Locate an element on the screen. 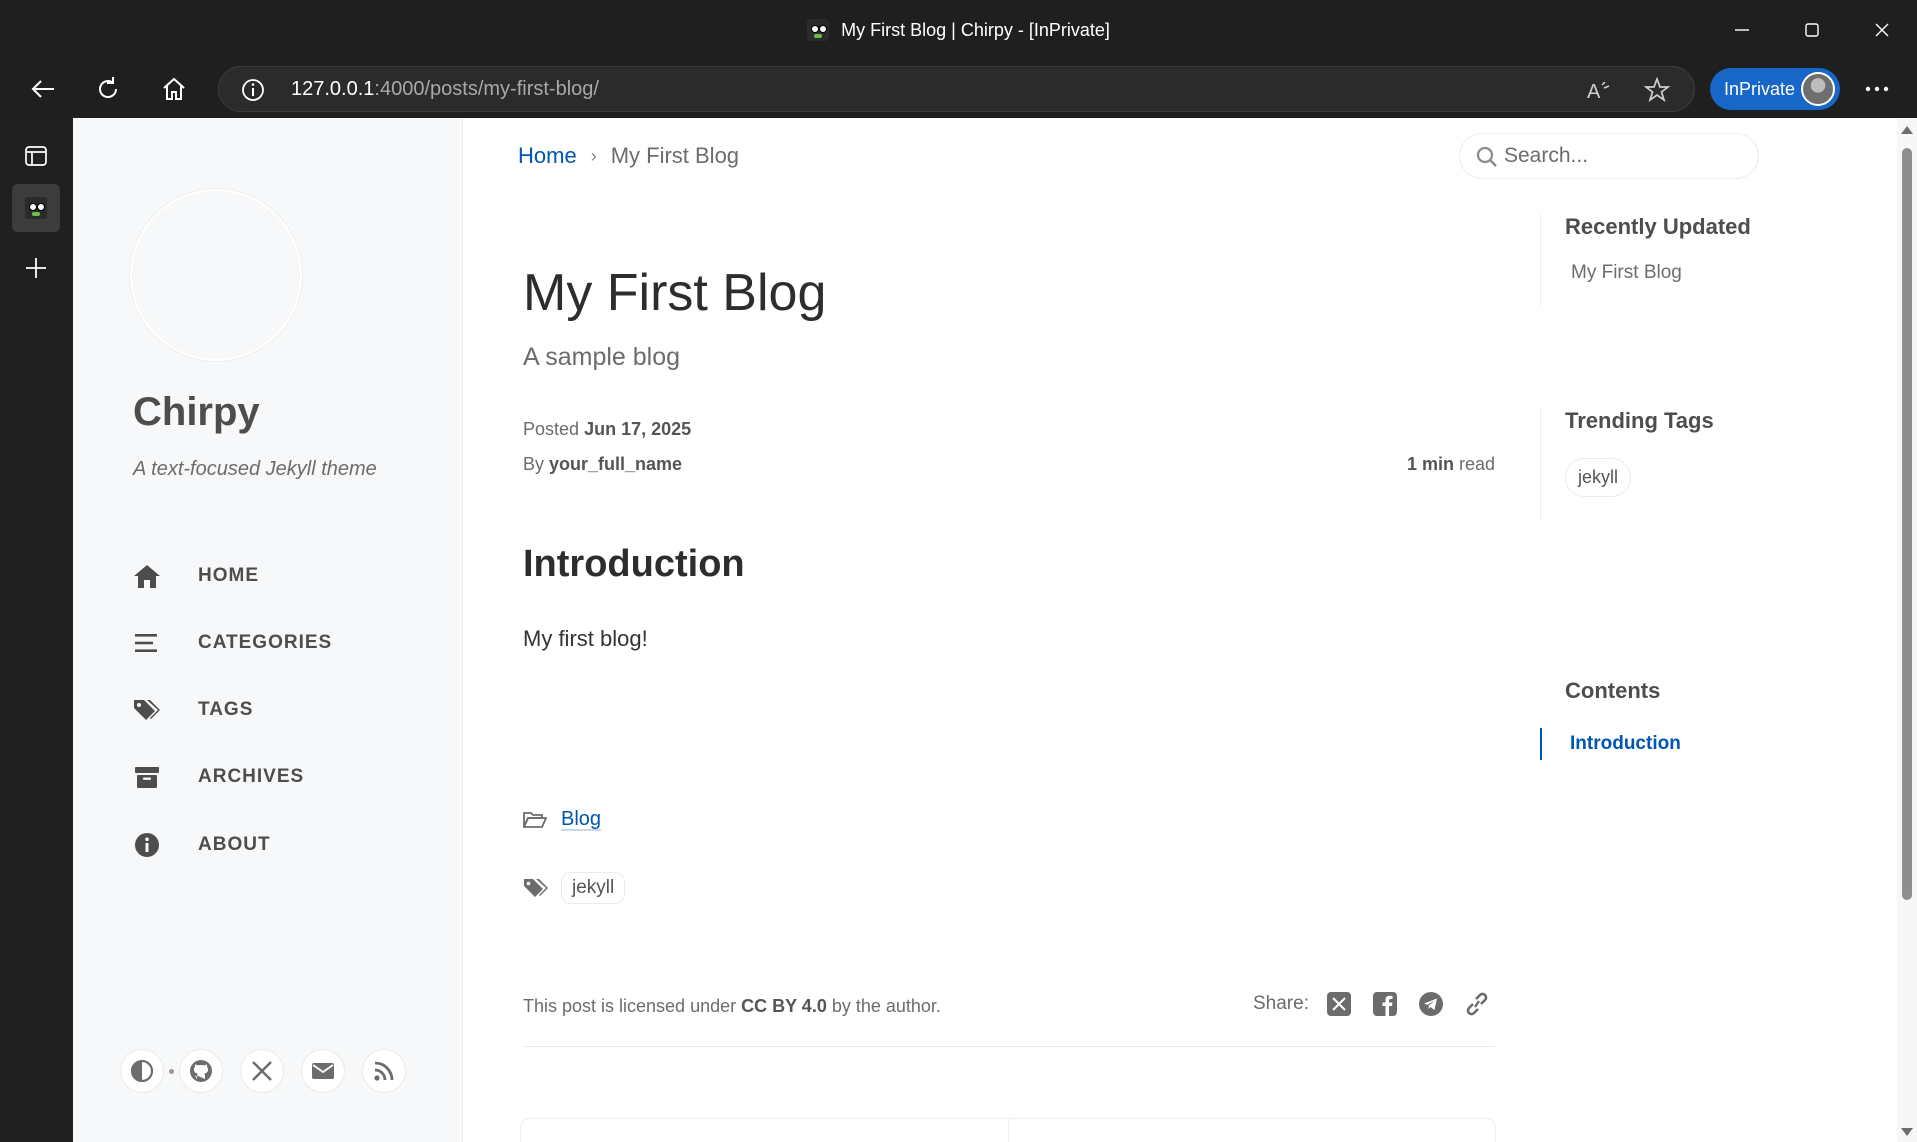  license-suffix: by the author. is located at coordinates (886, 1006).